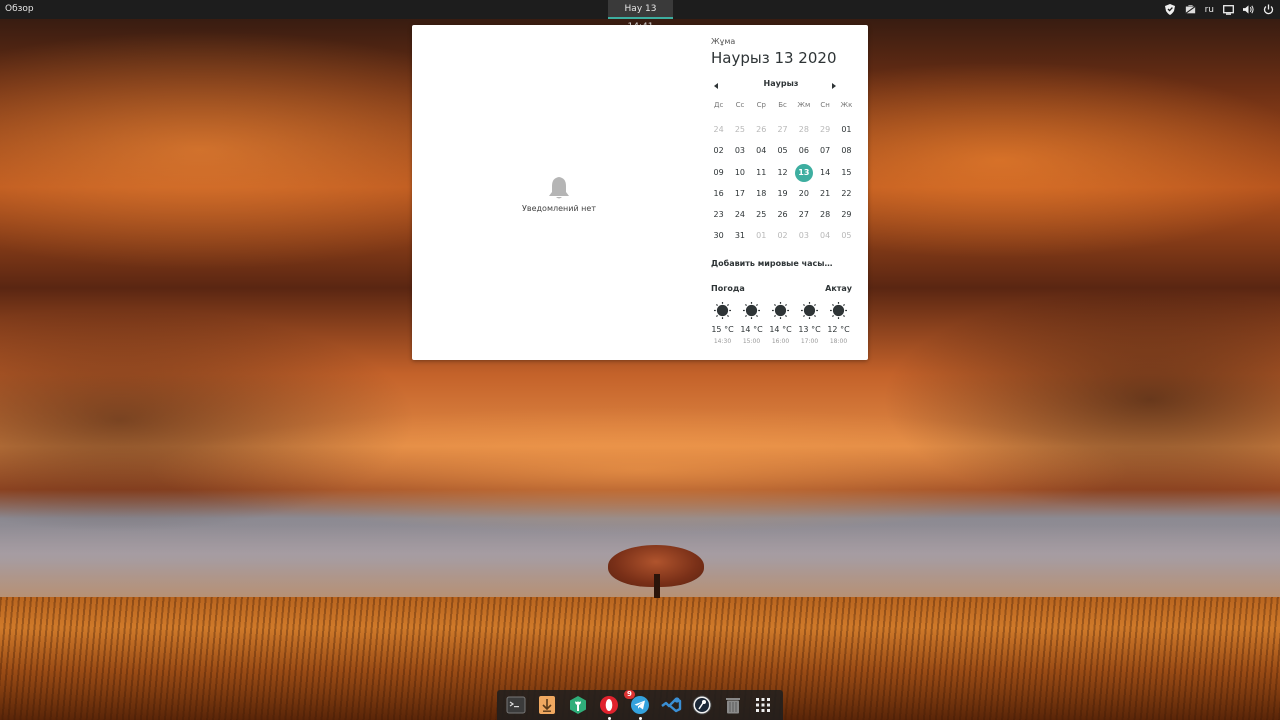  I want to click on calendar-day: 20, so click(803, 193).